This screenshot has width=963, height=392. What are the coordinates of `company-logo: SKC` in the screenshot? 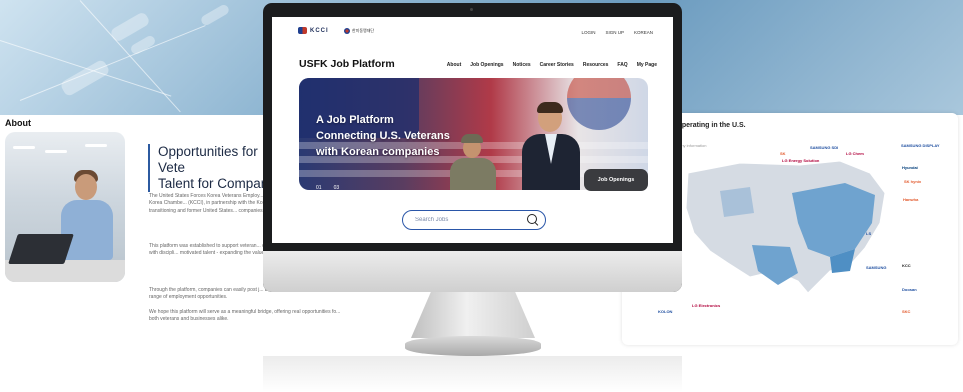 It's located at (906, 311).